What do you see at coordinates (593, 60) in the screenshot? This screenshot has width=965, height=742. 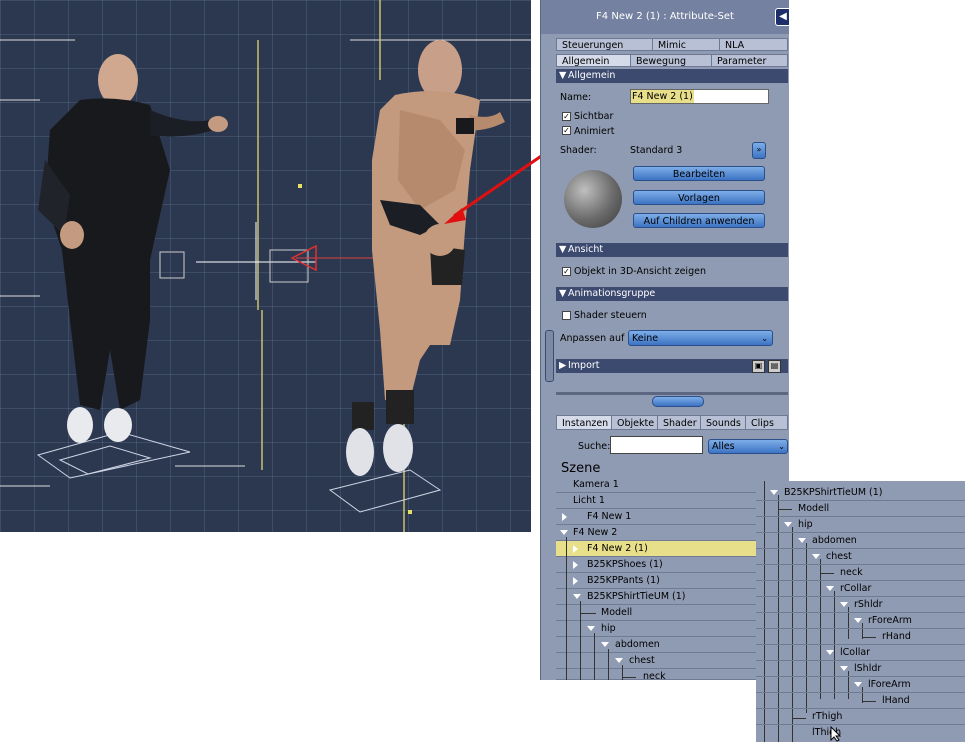 I see `tab-allgemein: Allgemein` at bounding box center [593, 60].